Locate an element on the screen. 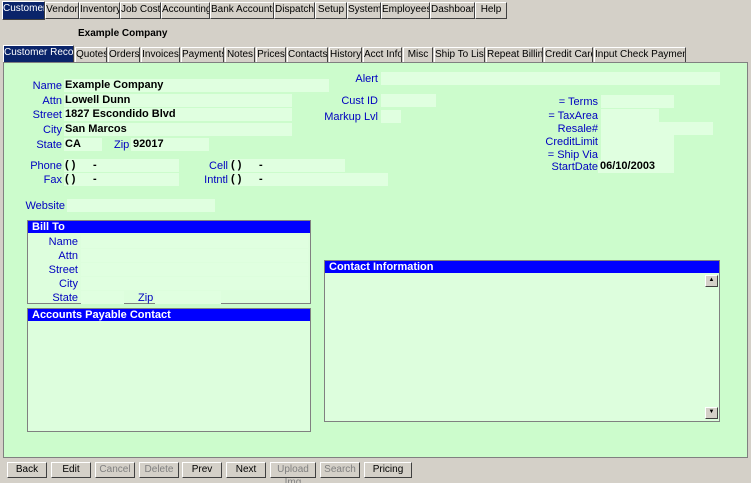 The image size is (751, 483). subtab-credit-cards: Credit Cards is located at coordinates (568, 55).